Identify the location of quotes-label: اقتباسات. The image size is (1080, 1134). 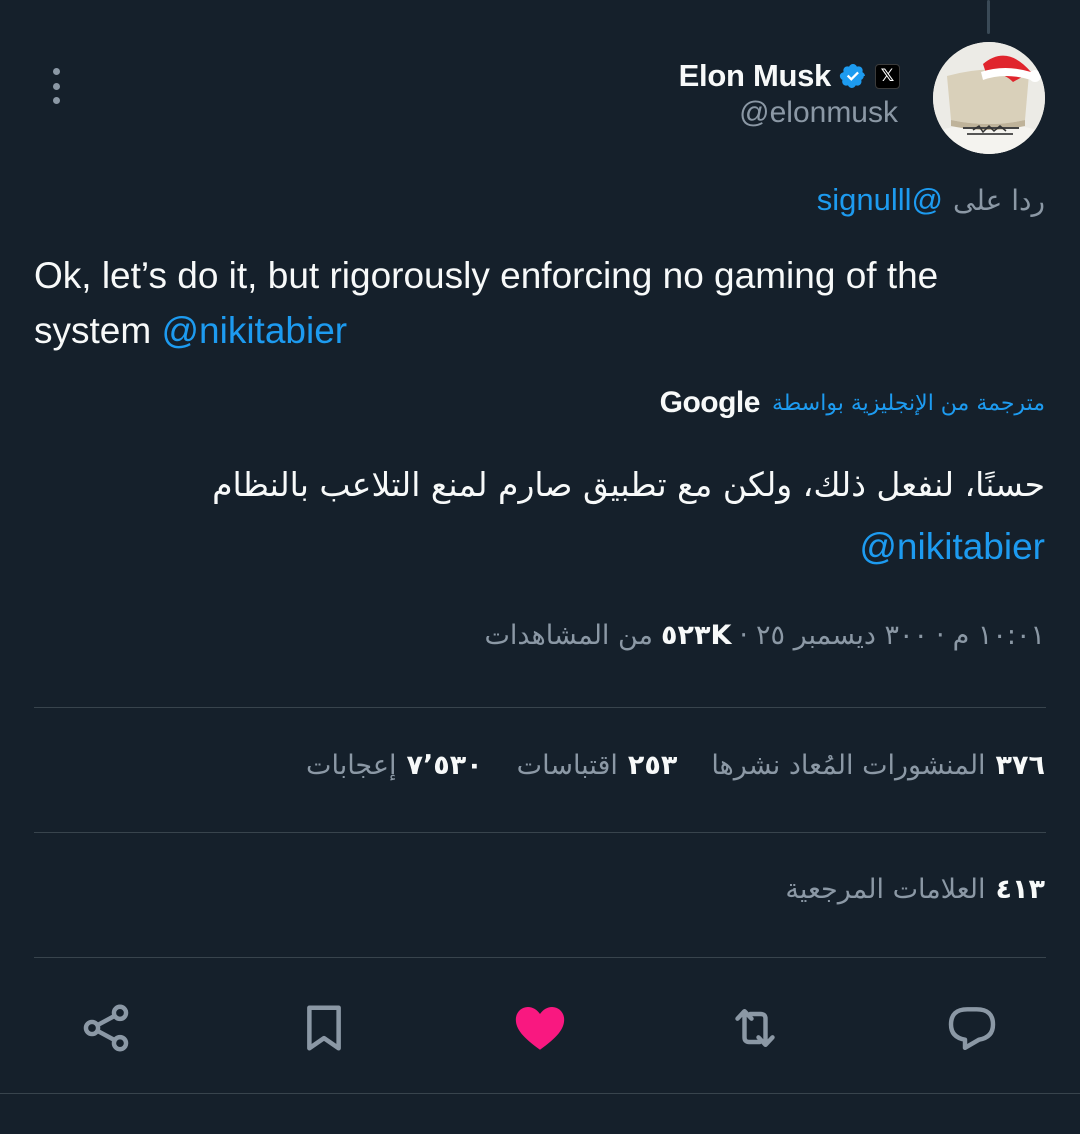
(567, 765).